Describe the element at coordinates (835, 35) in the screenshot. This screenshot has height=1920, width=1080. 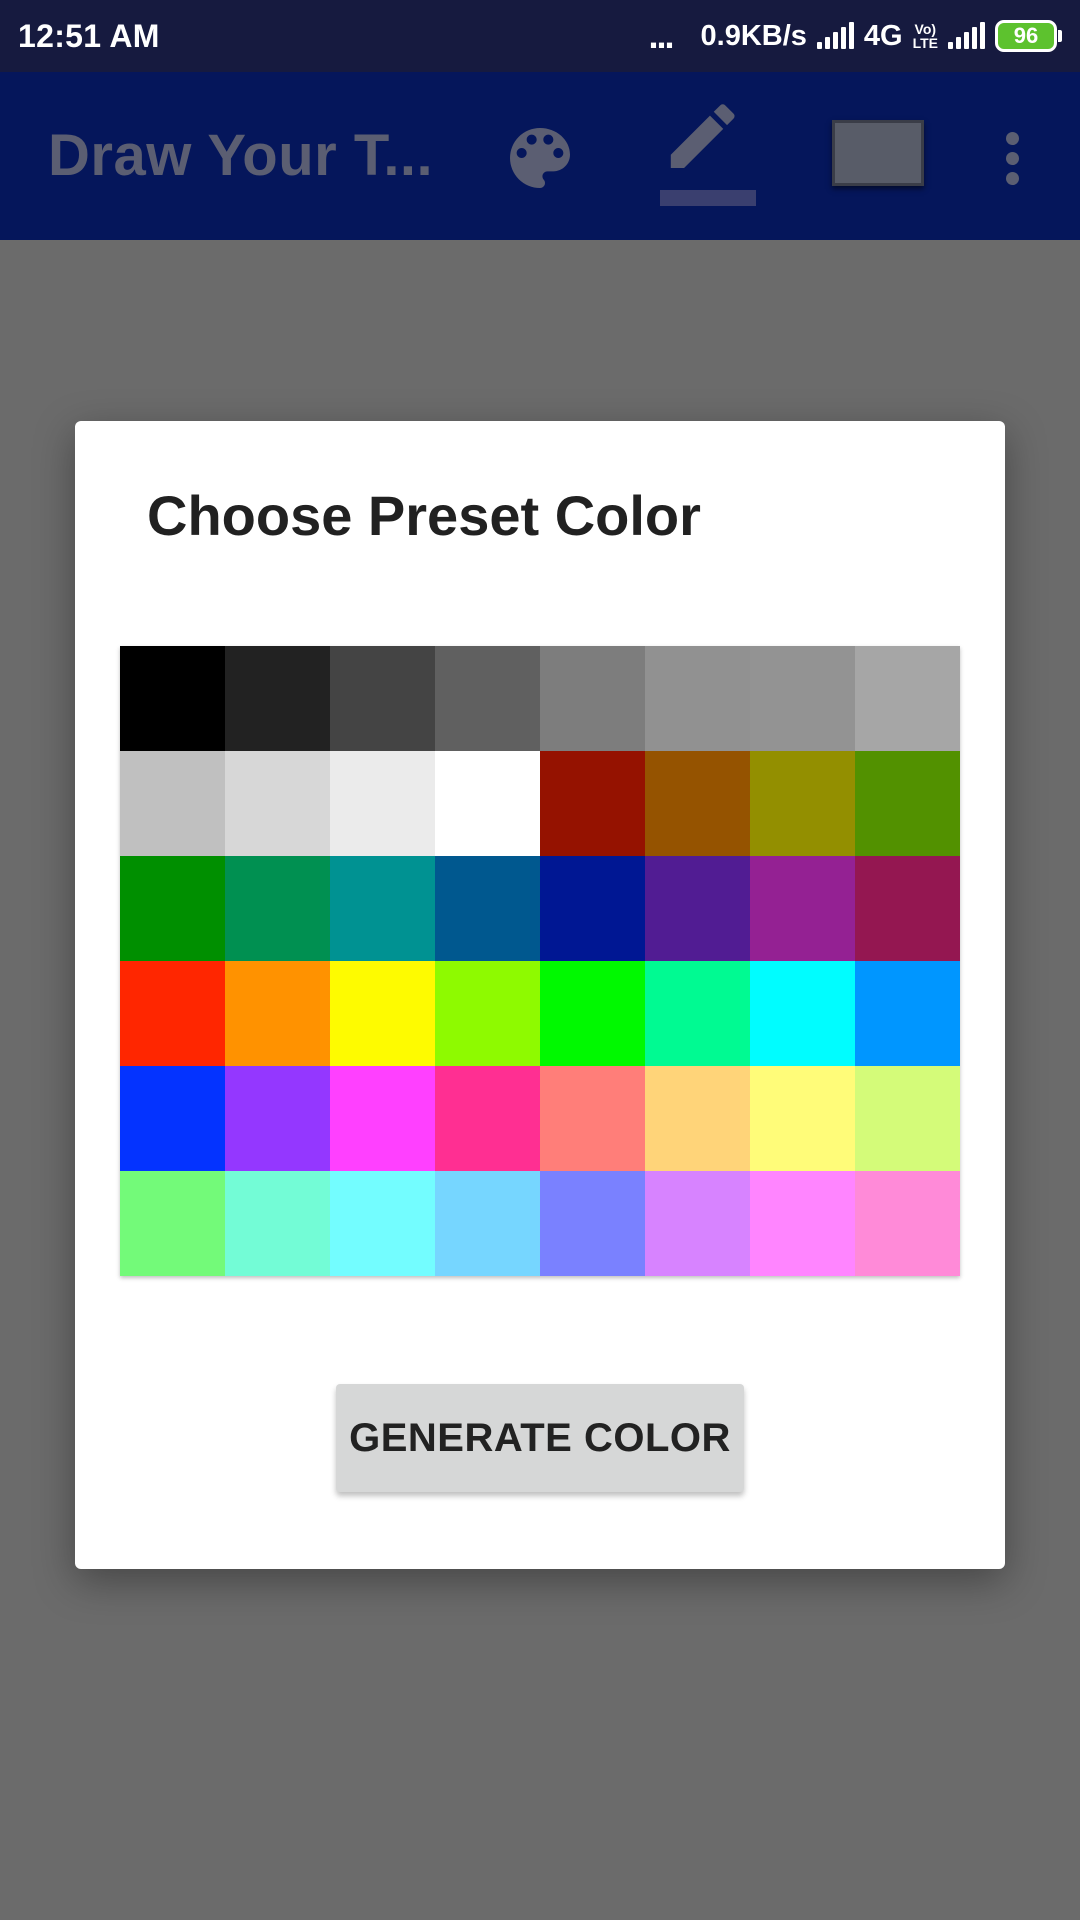
I see `signal-icon` at that location.